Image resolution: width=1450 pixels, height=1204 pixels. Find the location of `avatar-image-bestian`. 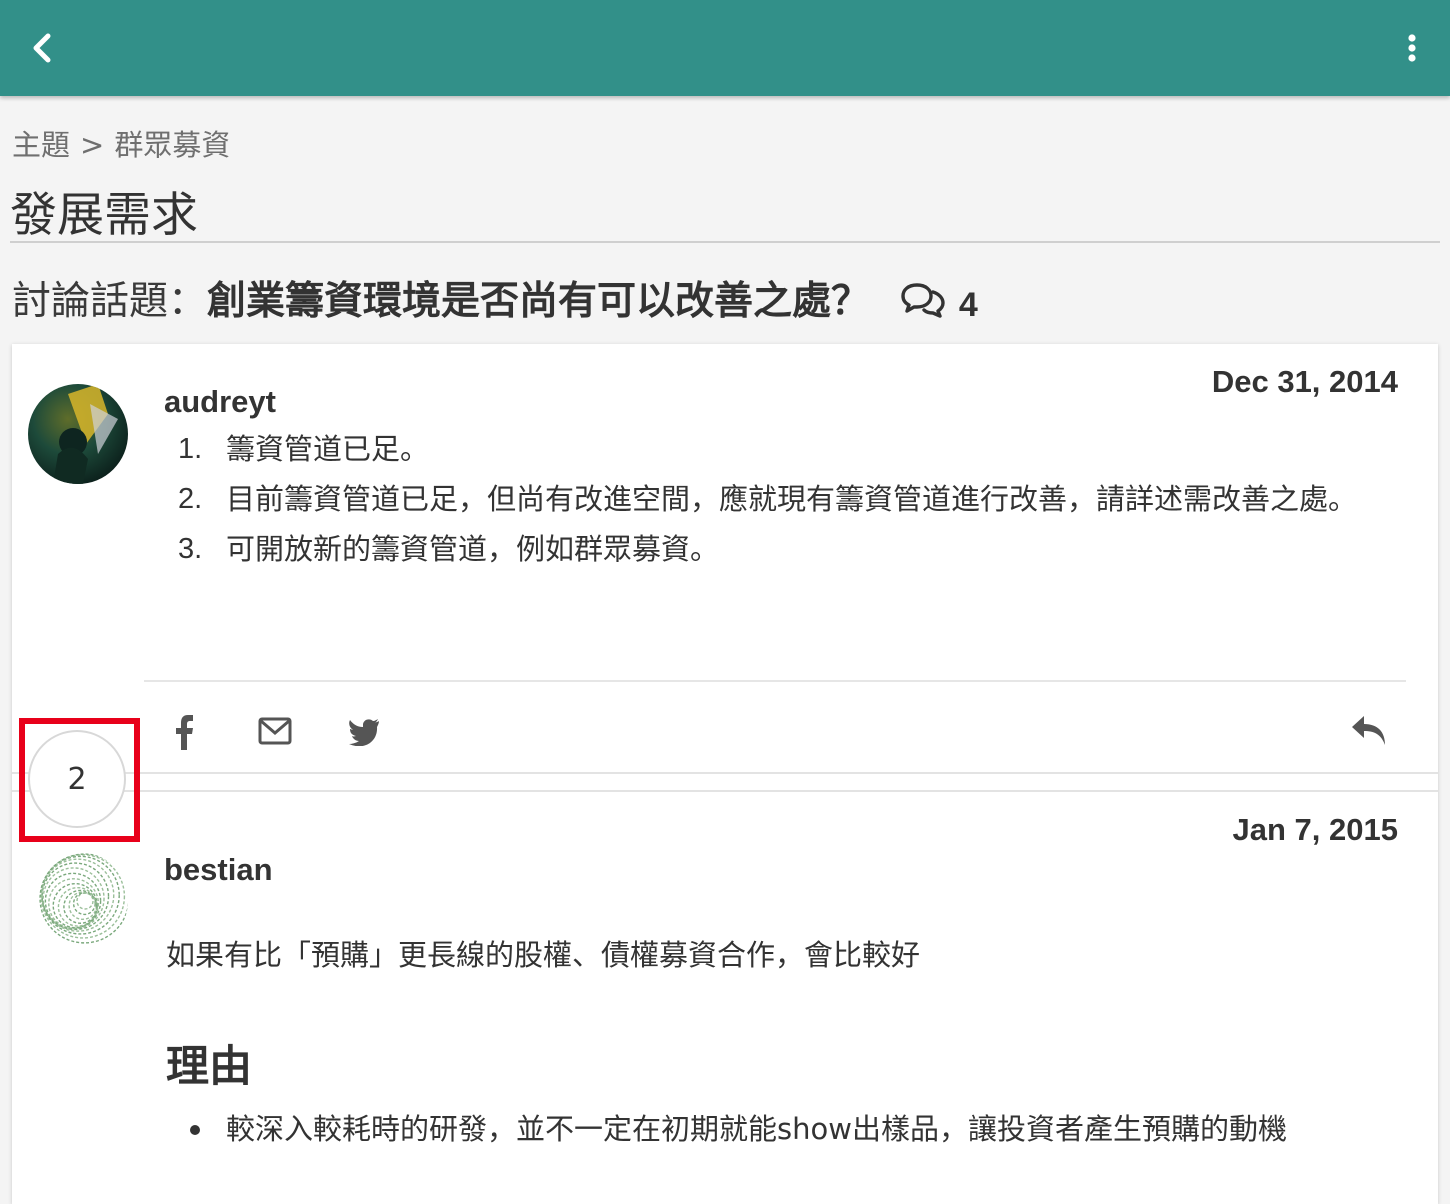

avatar-image-bestian is located at coordinates (79, 901).